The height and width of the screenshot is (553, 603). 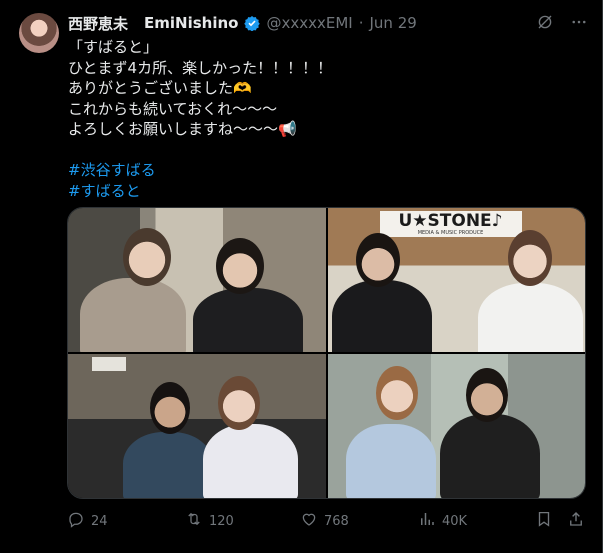 I want to click on sign-text: U★STONE♪, so click(x=450, y=221).